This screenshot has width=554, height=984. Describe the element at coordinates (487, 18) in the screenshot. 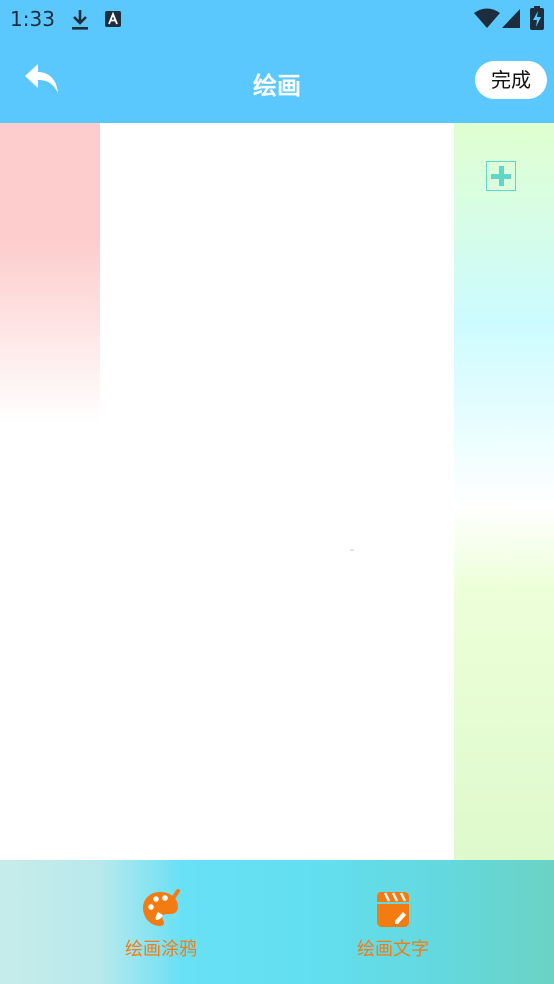

I see `wifi-icon` at that location.